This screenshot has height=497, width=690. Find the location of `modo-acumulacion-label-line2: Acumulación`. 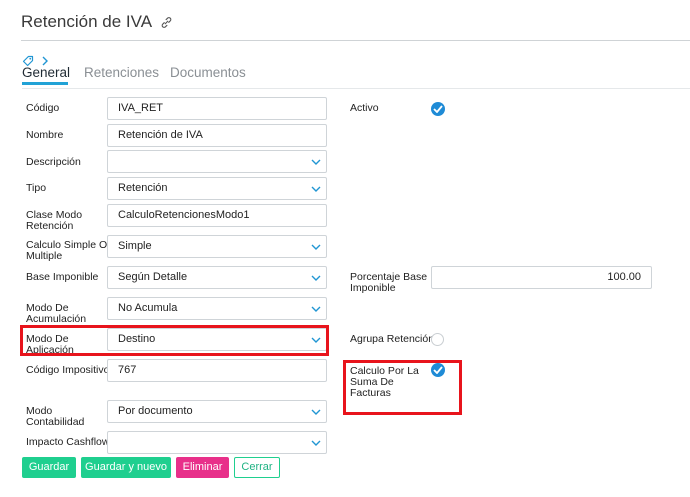

modo-acumulacion-label-line2: Acumulación is located at coordinates (56, 319).